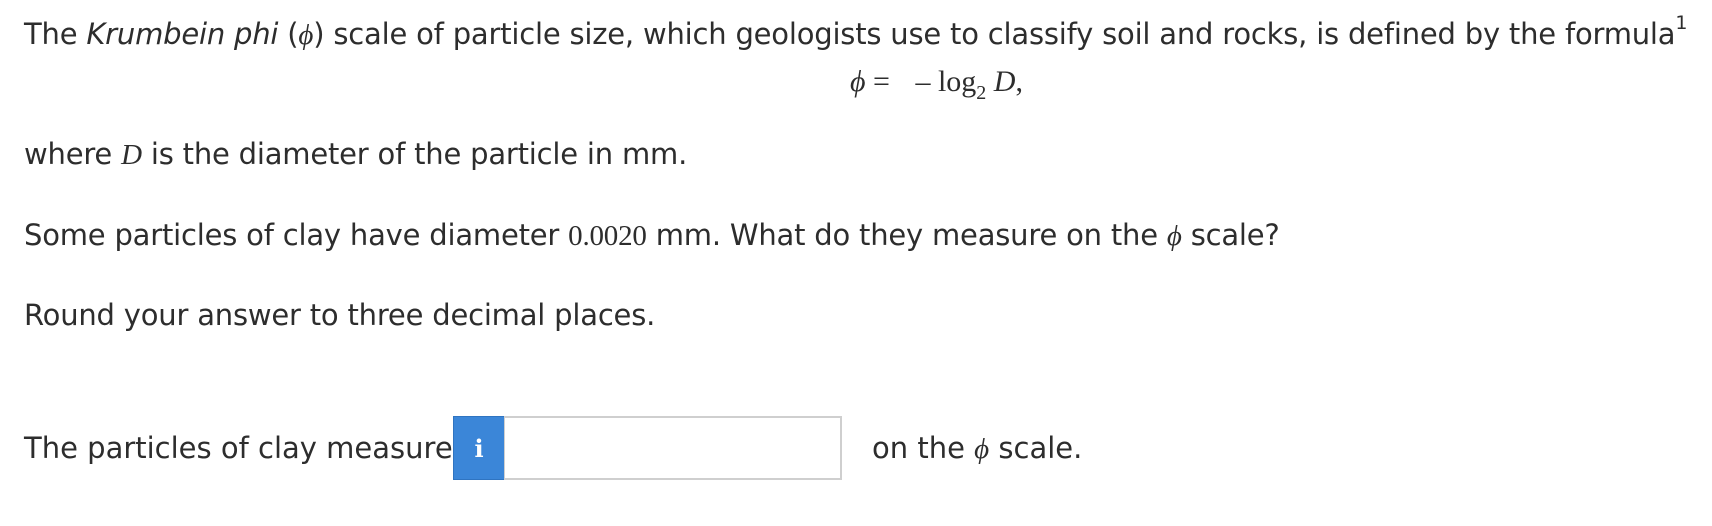 The height and width of the screenshot is (526, 1712). What do you see at coordinates (238, 448) in the screenshot?
I see `answer-lead-text: The particles of clay measure` at bounding box center [238, 448].